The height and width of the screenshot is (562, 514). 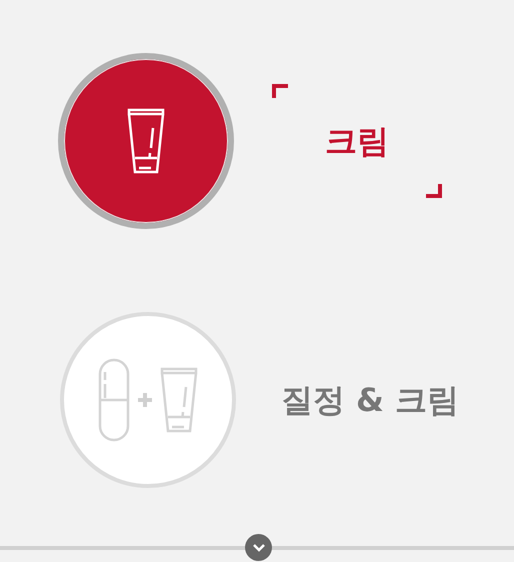 What do you see at coordinates (357, 141) in the screenshot?
I see `option-label: 크림` at bounding box center [357, 141].